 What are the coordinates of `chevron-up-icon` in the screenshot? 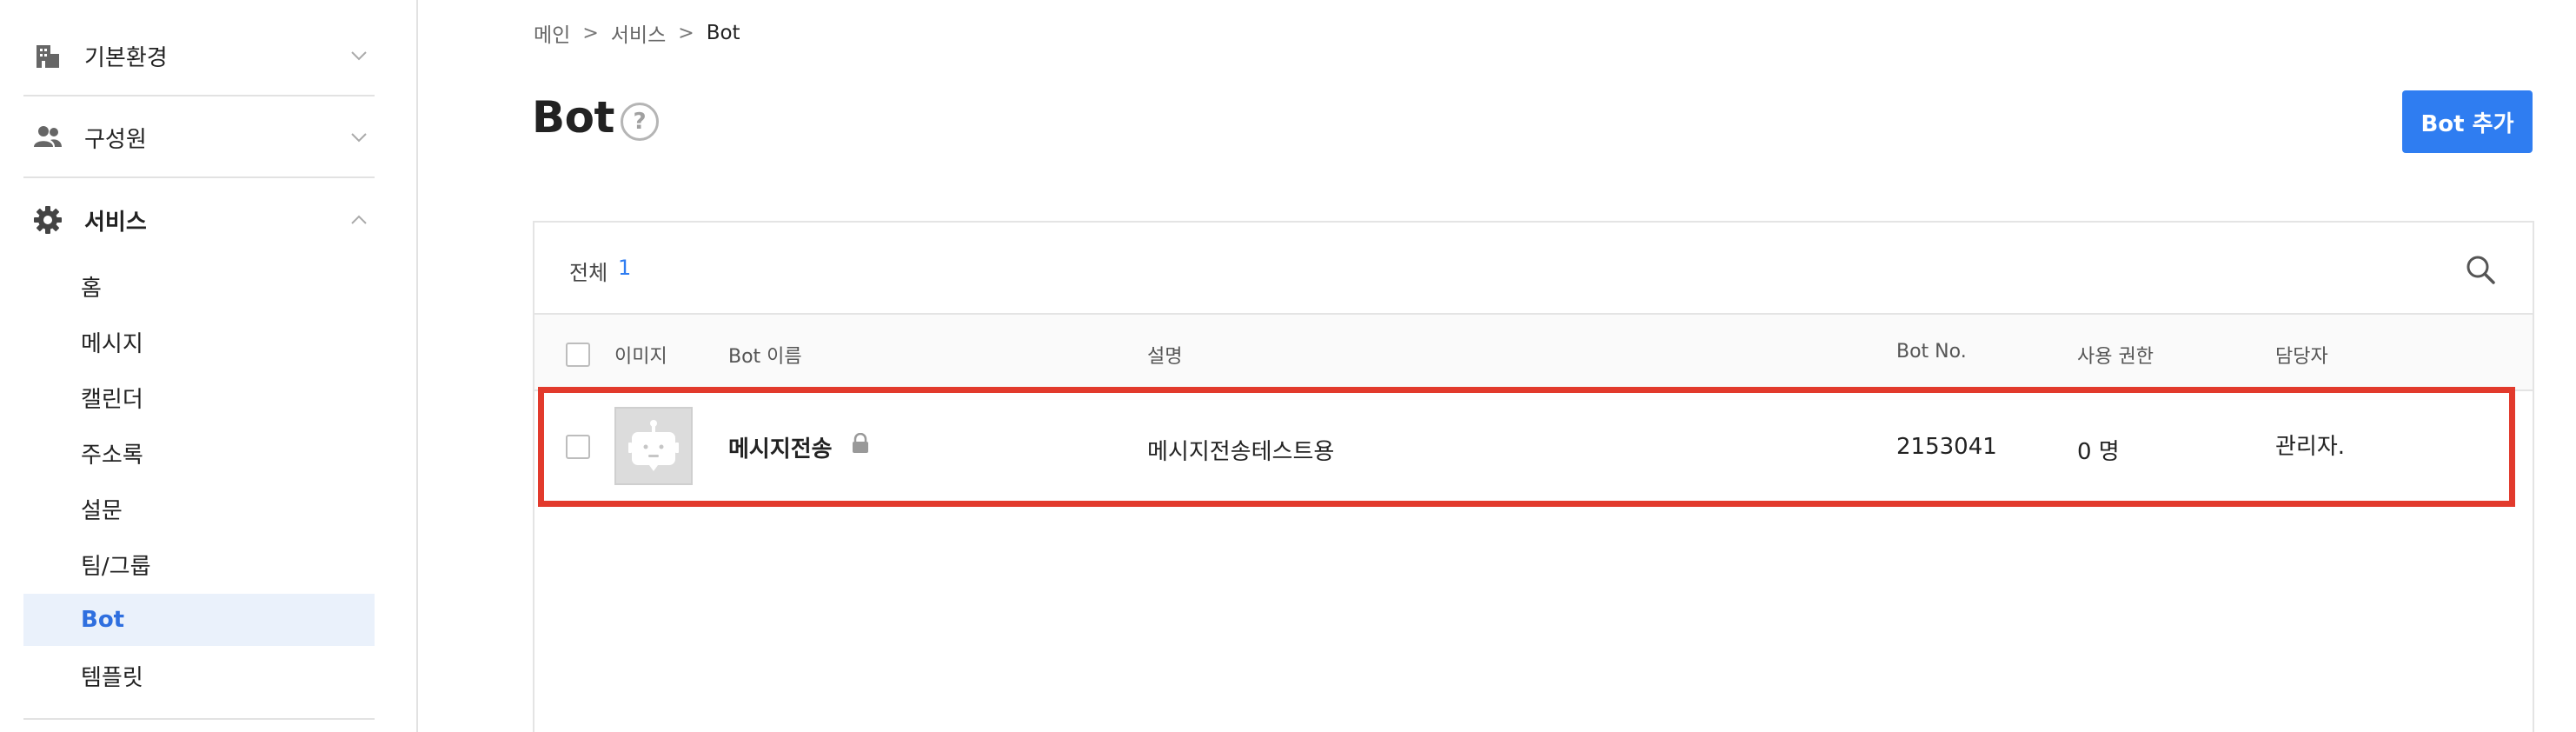 It's located at (359, 219).